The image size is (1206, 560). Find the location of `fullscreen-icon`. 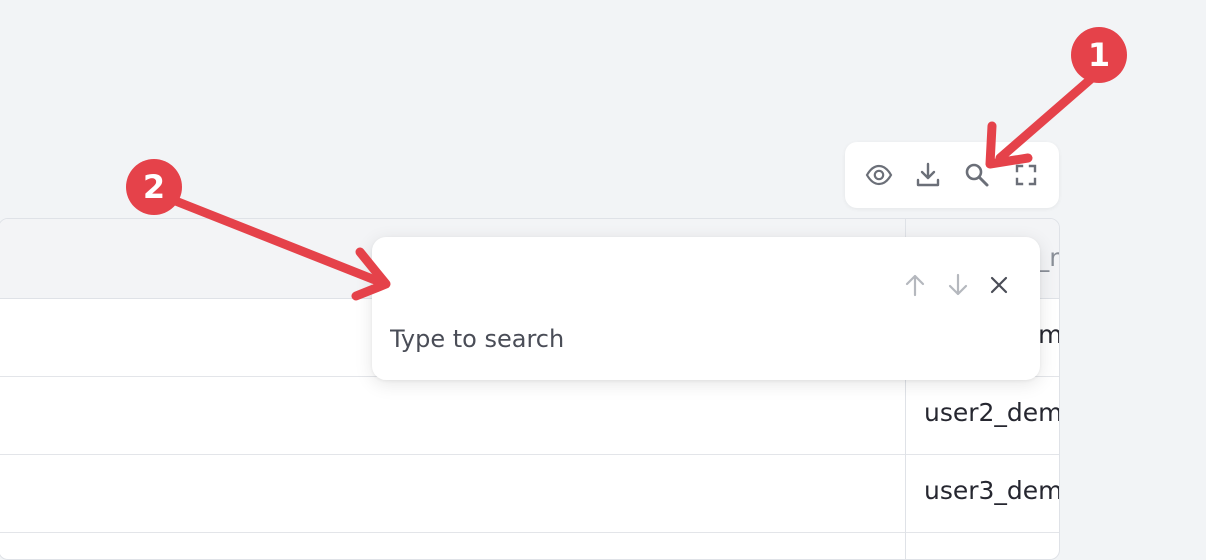

fullscreen-icon is located at coordinates (1026, 175).